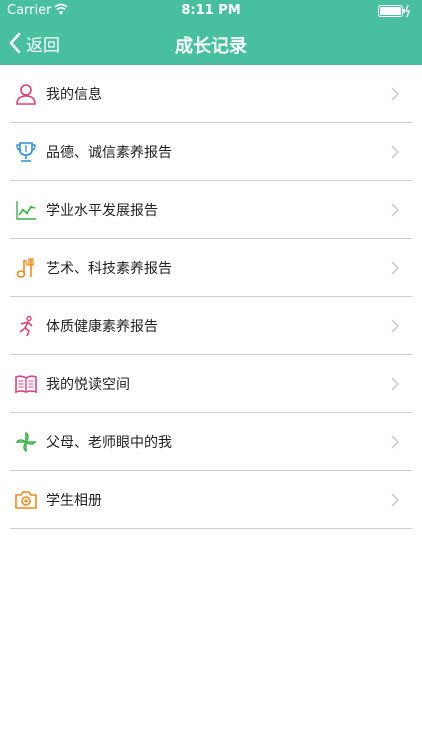 This screenshot has width=422, height=750. What do you see at coordinates (211, 326) in the screenshot?
I see `menu-item-fitness-report: 体质健康素养报告` at bounding box center [211, 326].